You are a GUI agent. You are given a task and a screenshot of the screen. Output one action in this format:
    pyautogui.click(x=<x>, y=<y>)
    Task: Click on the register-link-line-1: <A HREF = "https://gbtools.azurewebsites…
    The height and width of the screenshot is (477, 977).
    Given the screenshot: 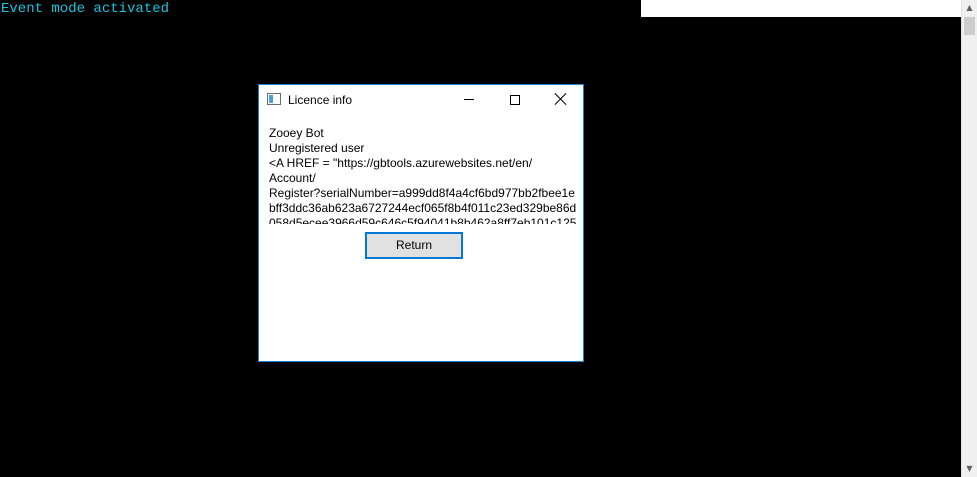 What is the action you would take?
    pyautogui.click(x=401, y=163)
    